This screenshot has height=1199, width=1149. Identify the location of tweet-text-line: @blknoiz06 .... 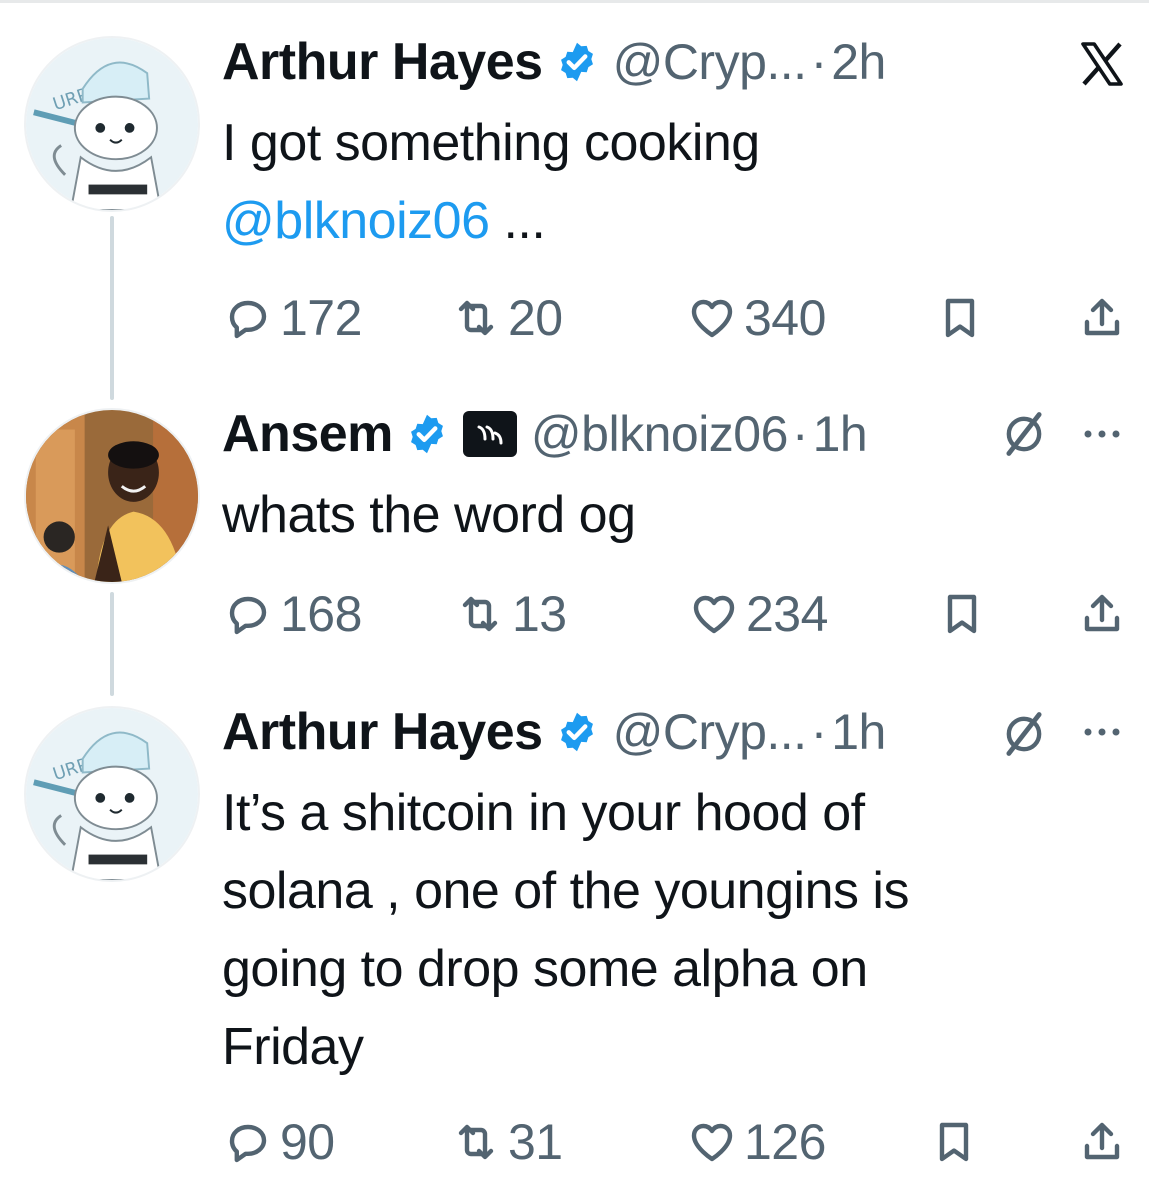
(657, 221).